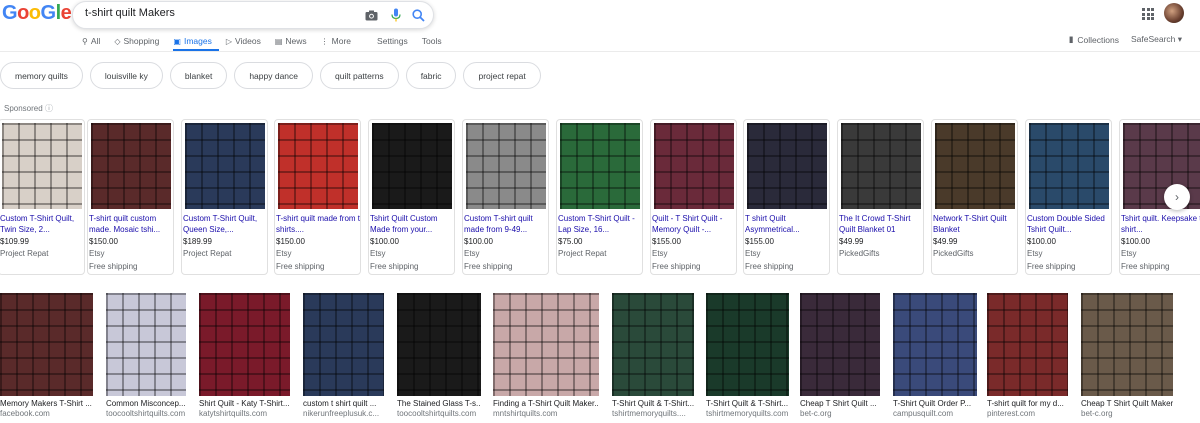 The image size is (1200, 423). I want to click on search-box, so click(253, 15).